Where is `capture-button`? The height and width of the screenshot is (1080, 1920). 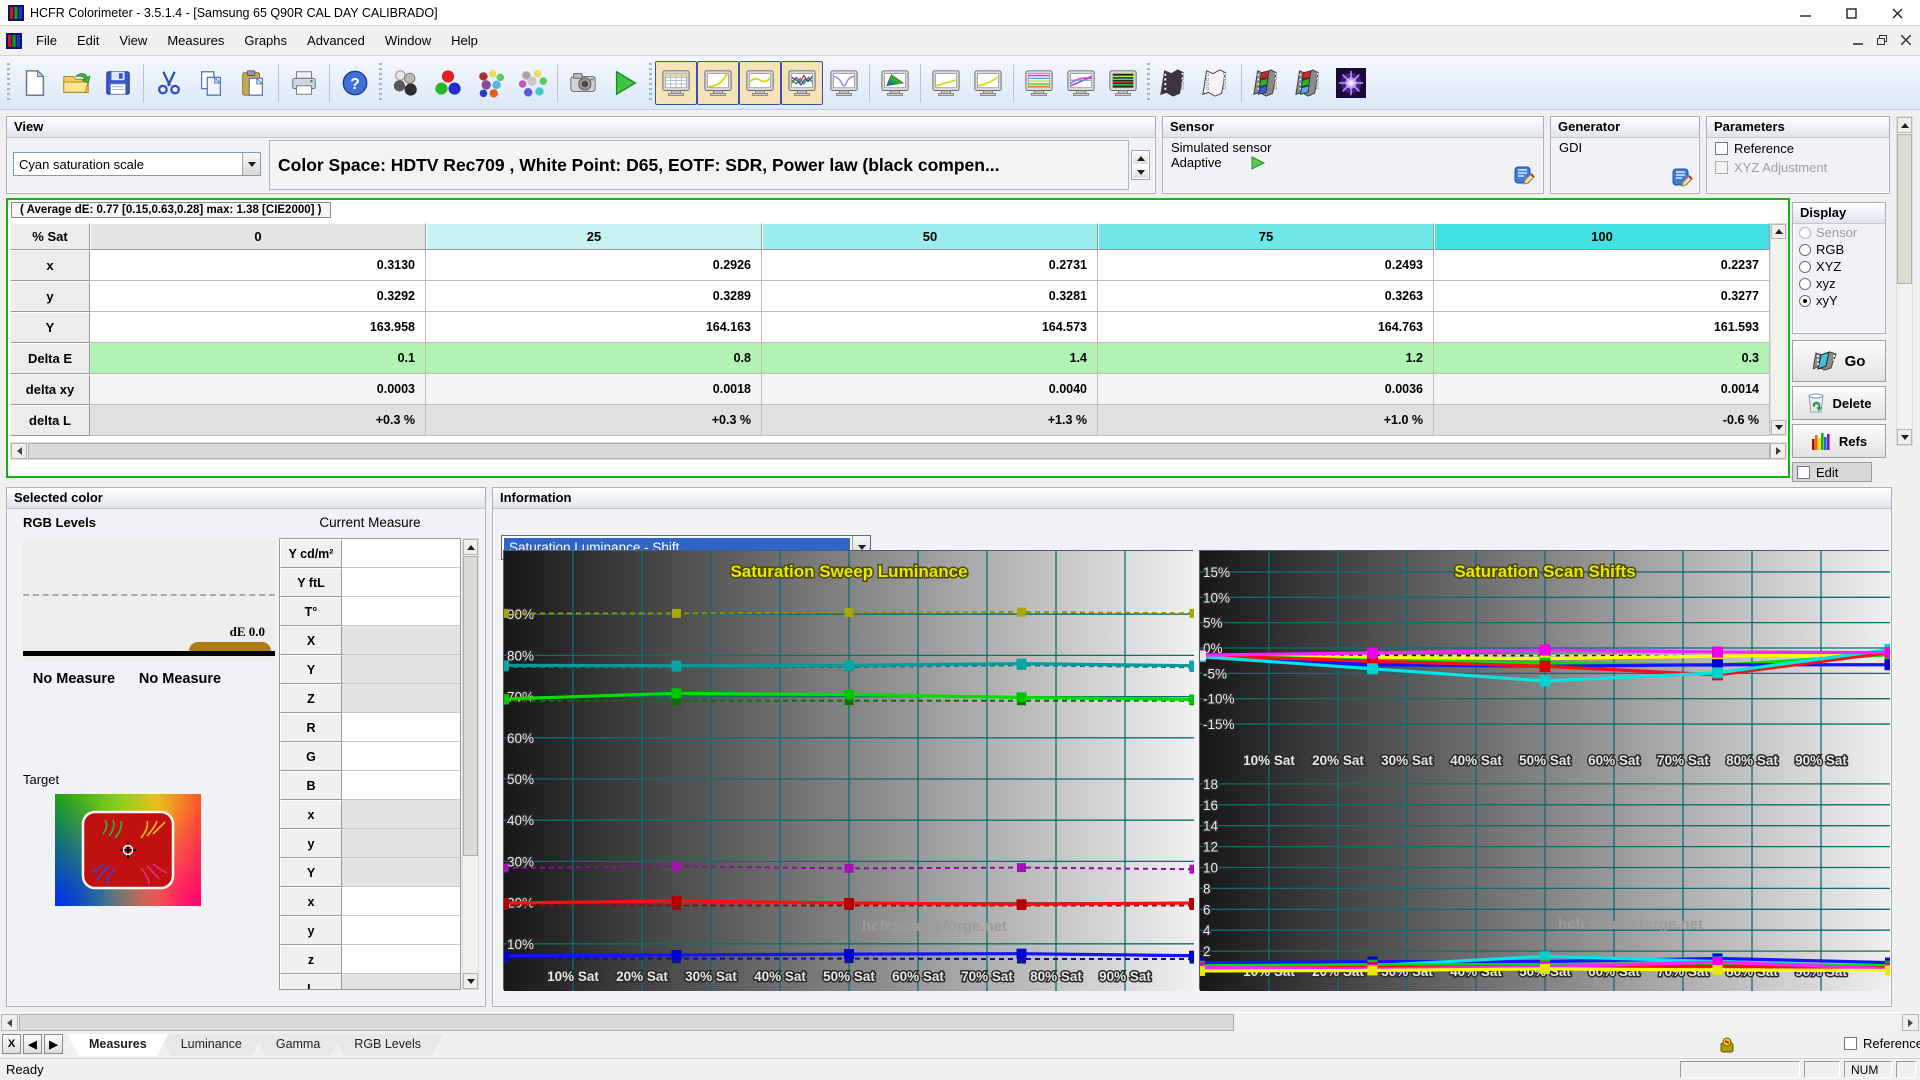
capture-button is located at coordinates (583, 83).